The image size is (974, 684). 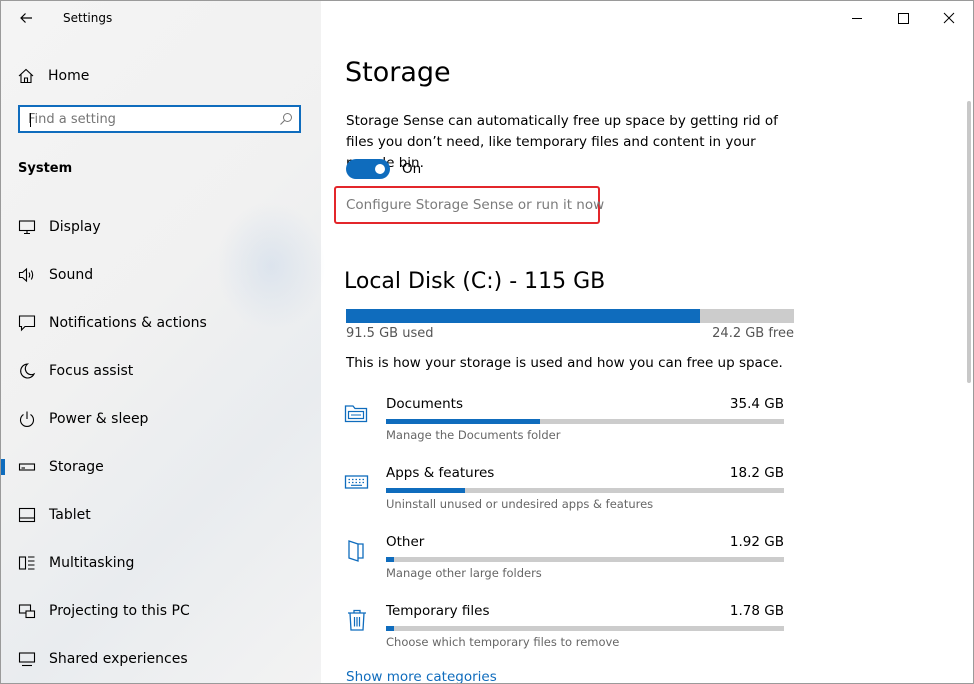 What do you see at coordinates (286, 119) in the screenshot?
I see `search-icon` at bounding box center [286, 119].